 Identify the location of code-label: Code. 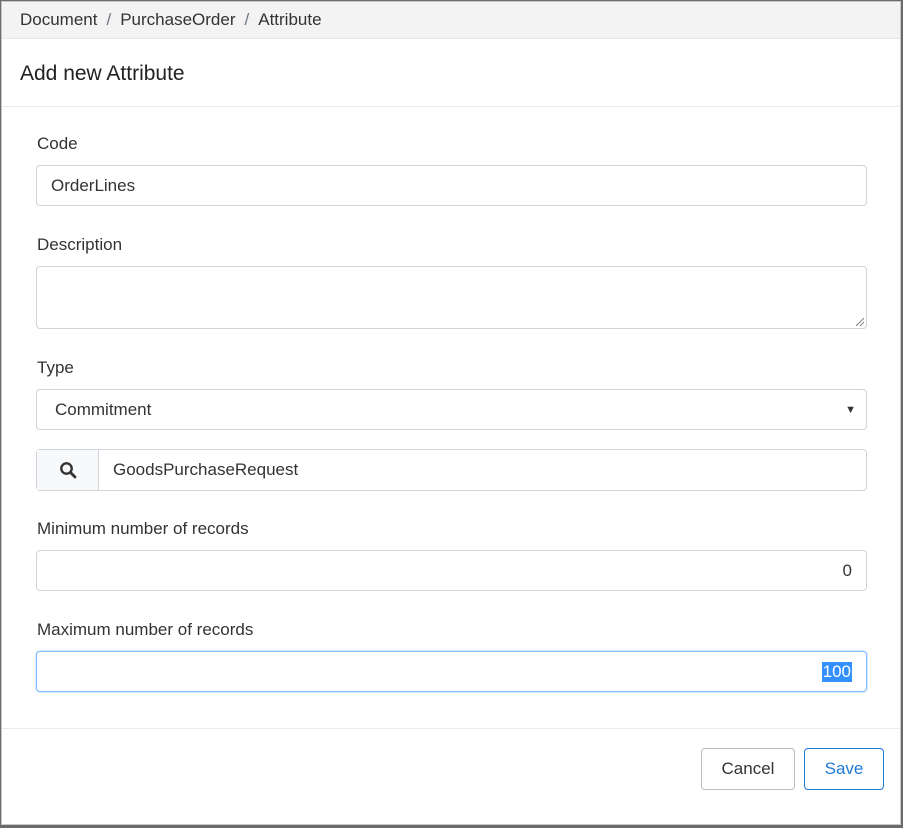
(57, 143).